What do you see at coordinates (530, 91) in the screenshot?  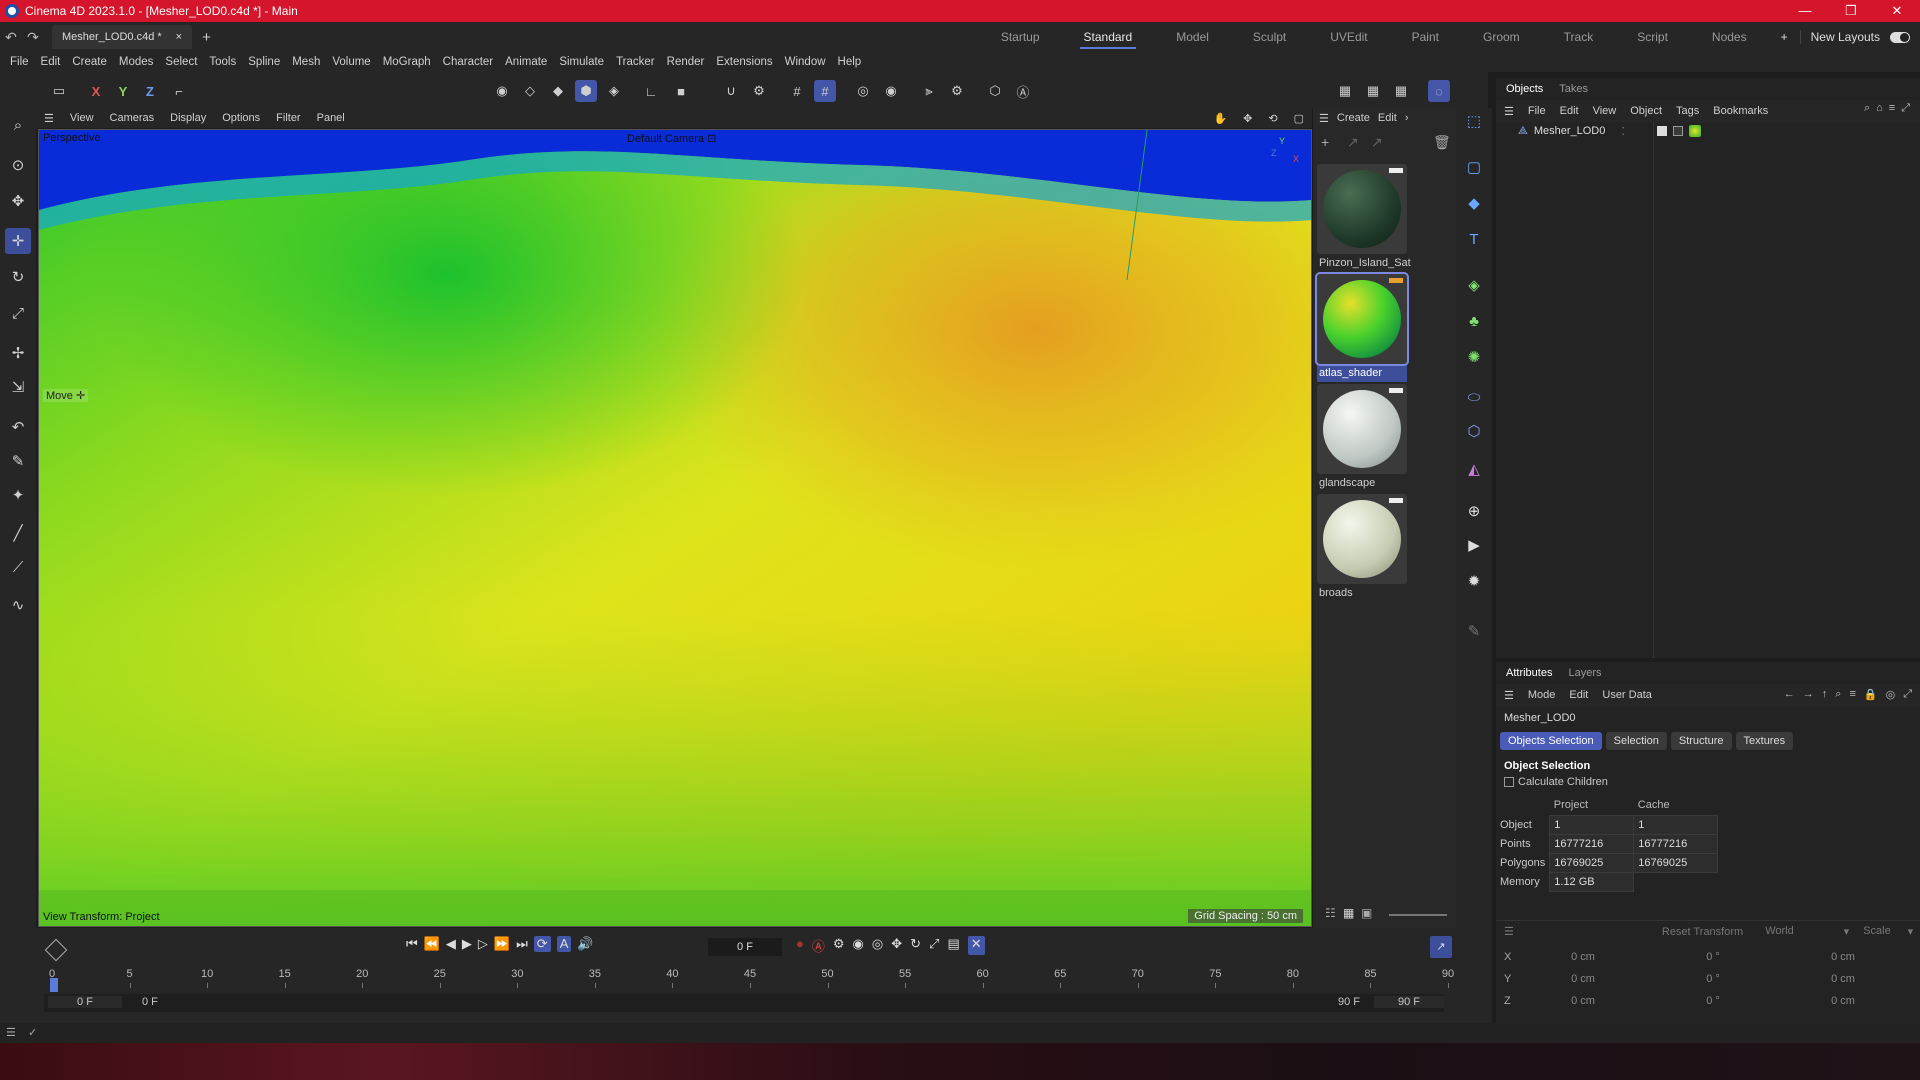 I see `edges-mode-icon: ◇` at bounding box center [530, 91].